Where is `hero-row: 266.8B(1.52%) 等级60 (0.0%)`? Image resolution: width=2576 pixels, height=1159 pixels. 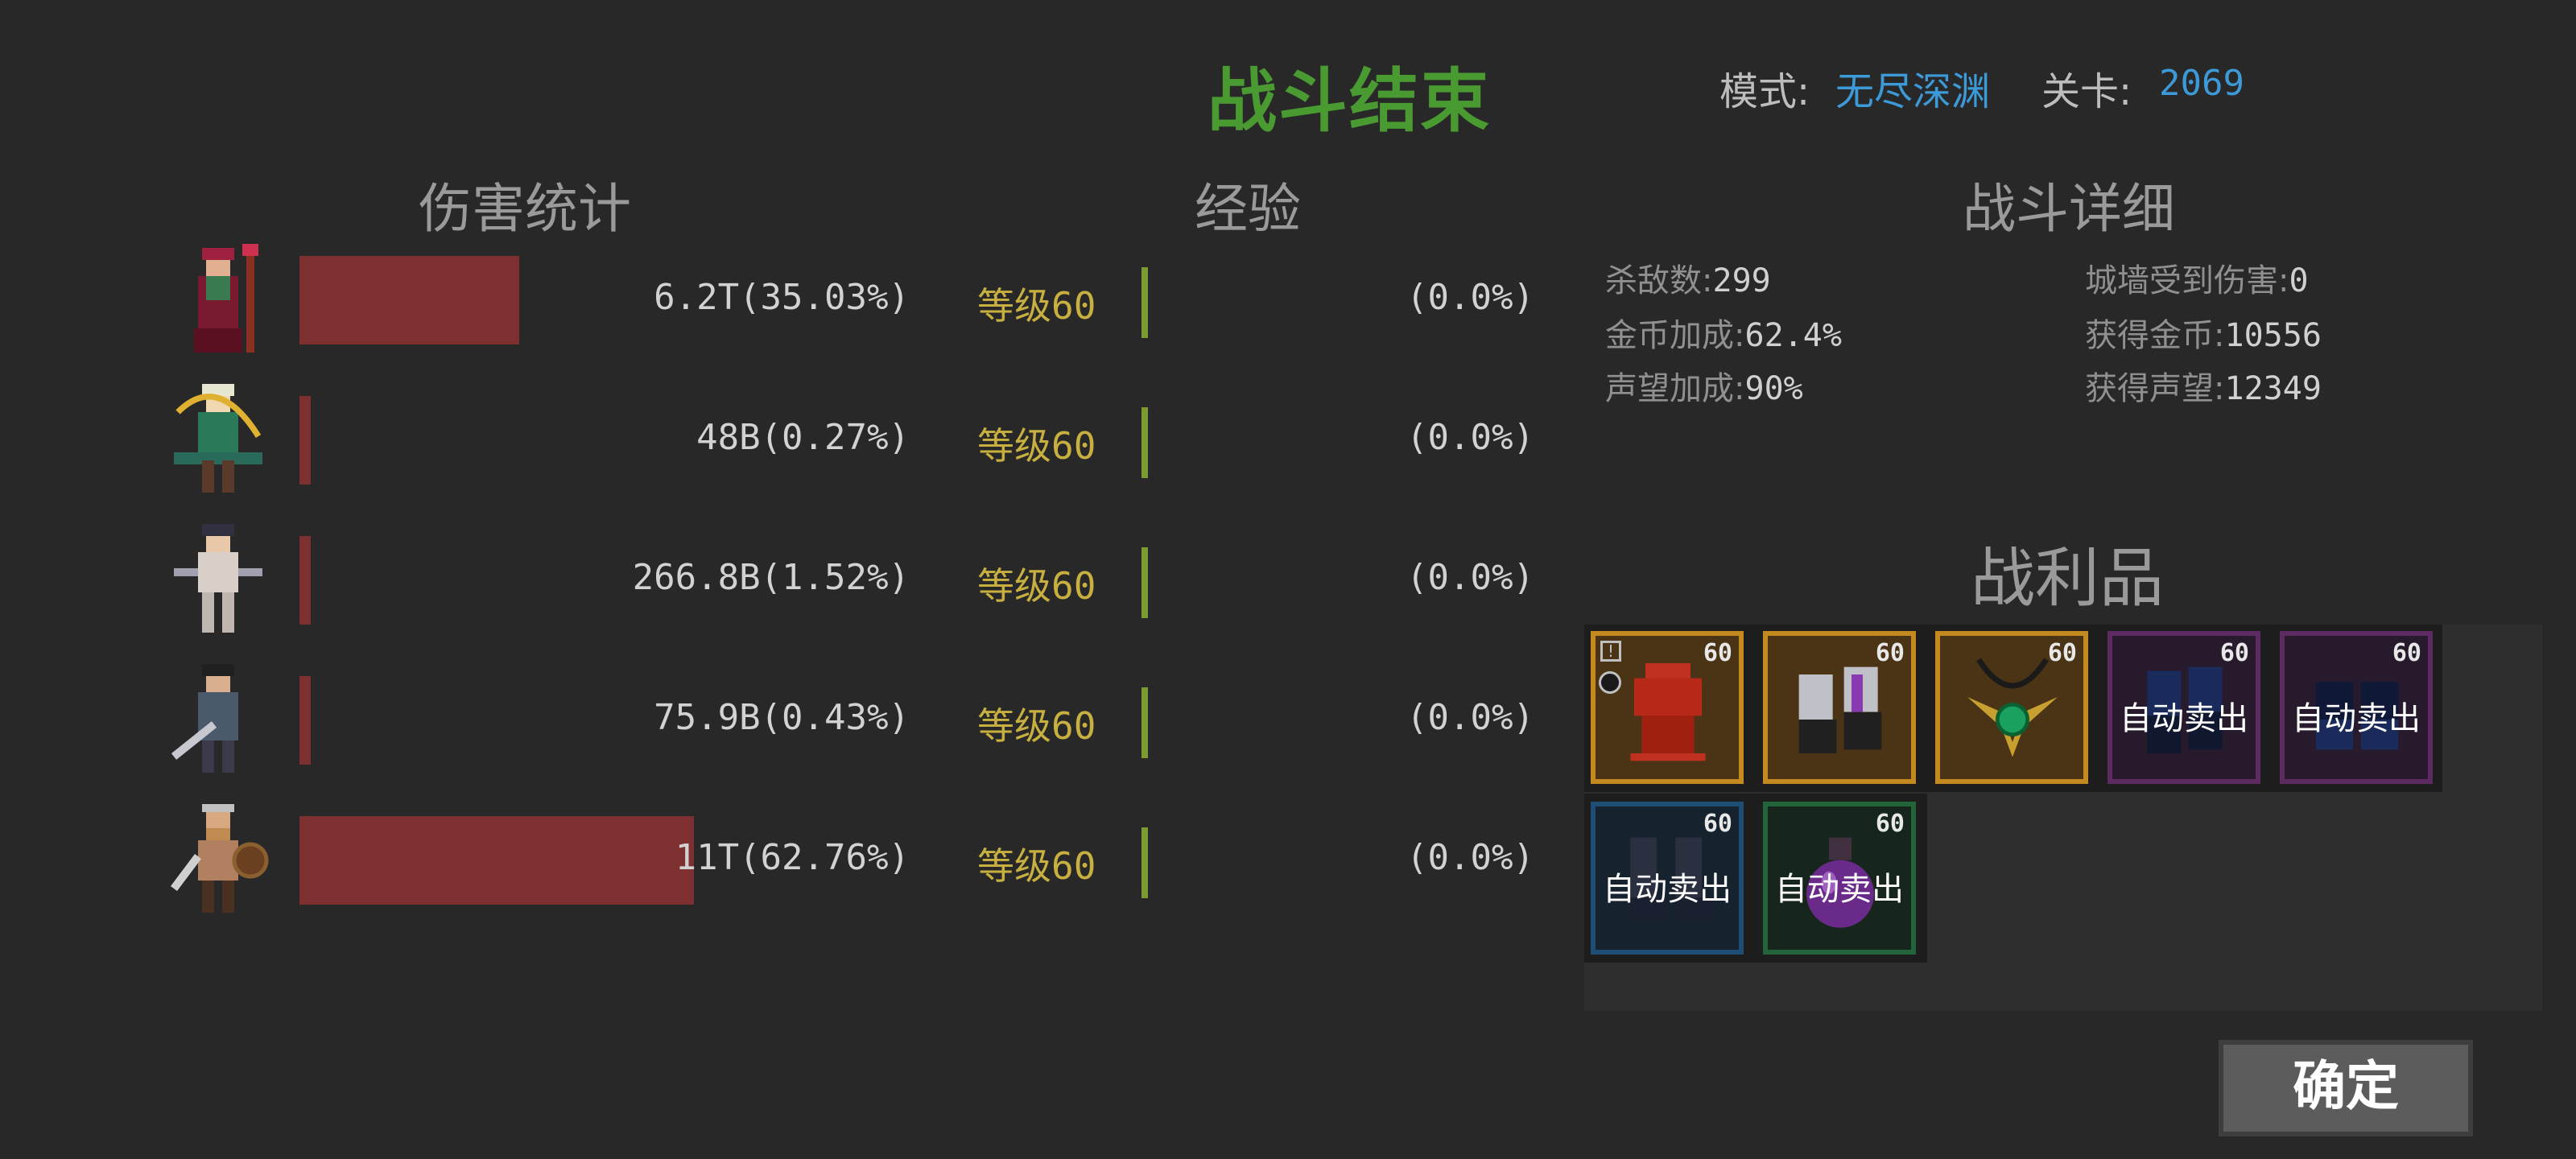 hero-row: 266.8B(1.52%) 等级60 (0.0%) is located at coordinates (781, 576).